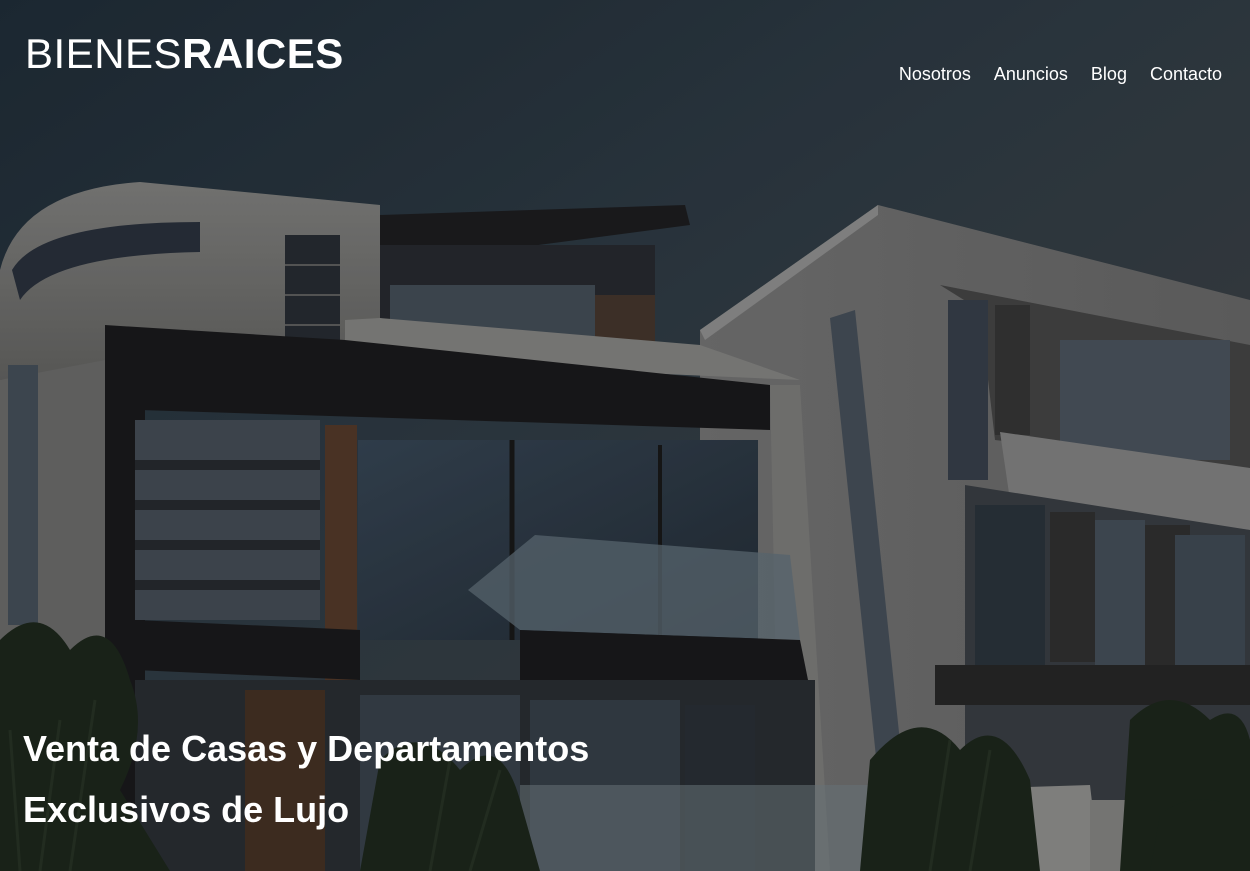  What do you see at coordinates (186, 809) in the screenshot?
I see `hero-headline-line-2: Exclusivos de Lujo` at bounding box center [186, 809].